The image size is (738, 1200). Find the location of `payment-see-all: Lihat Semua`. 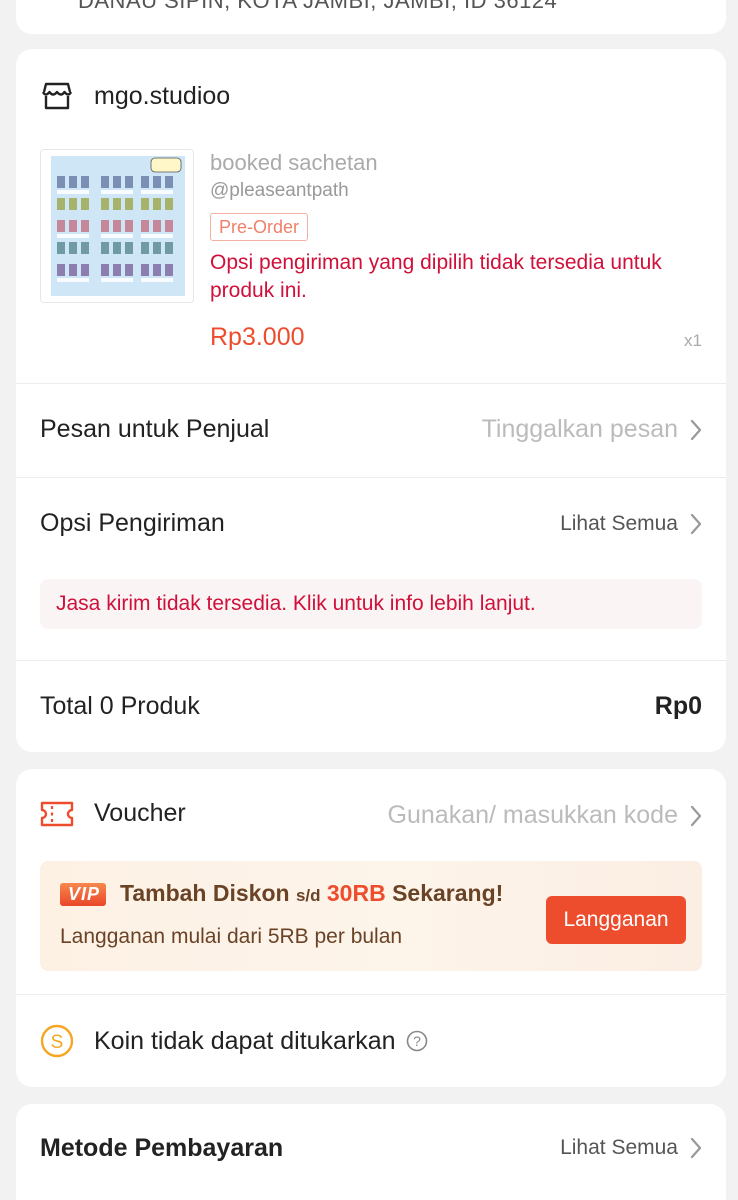

payment-see-all: Lihat Semua is located at coordinates (631, 1148).